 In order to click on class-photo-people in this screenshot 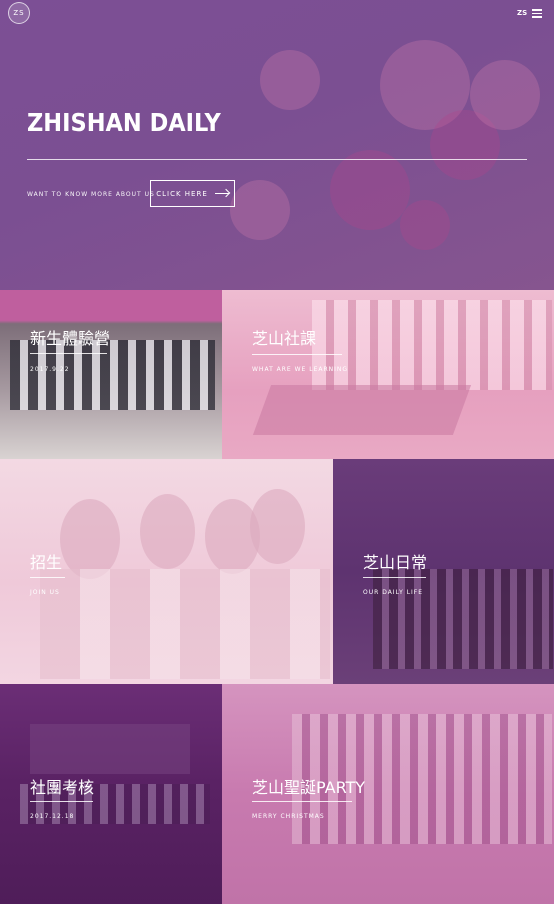, I will do `click(432, 345)`.